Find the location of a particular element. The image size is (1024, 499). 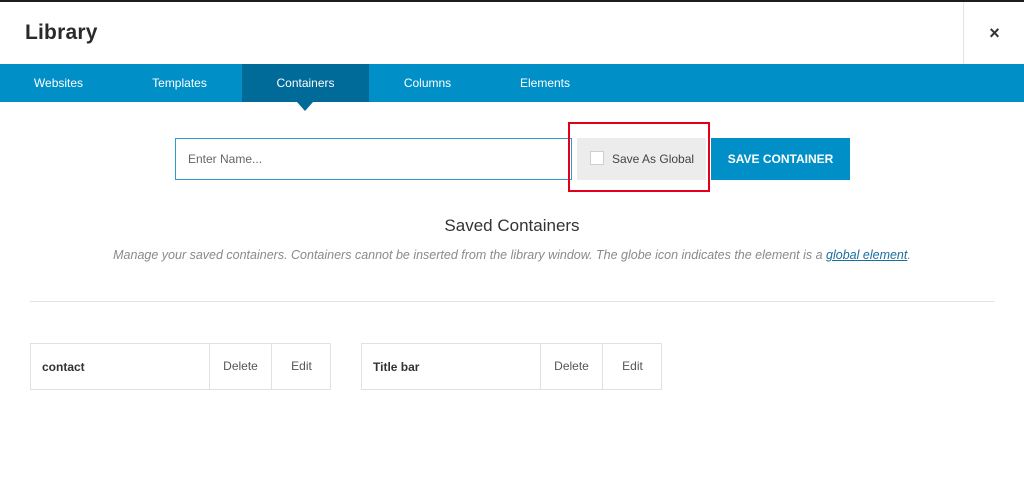

close-button: × is located at coordinates (993, 33).